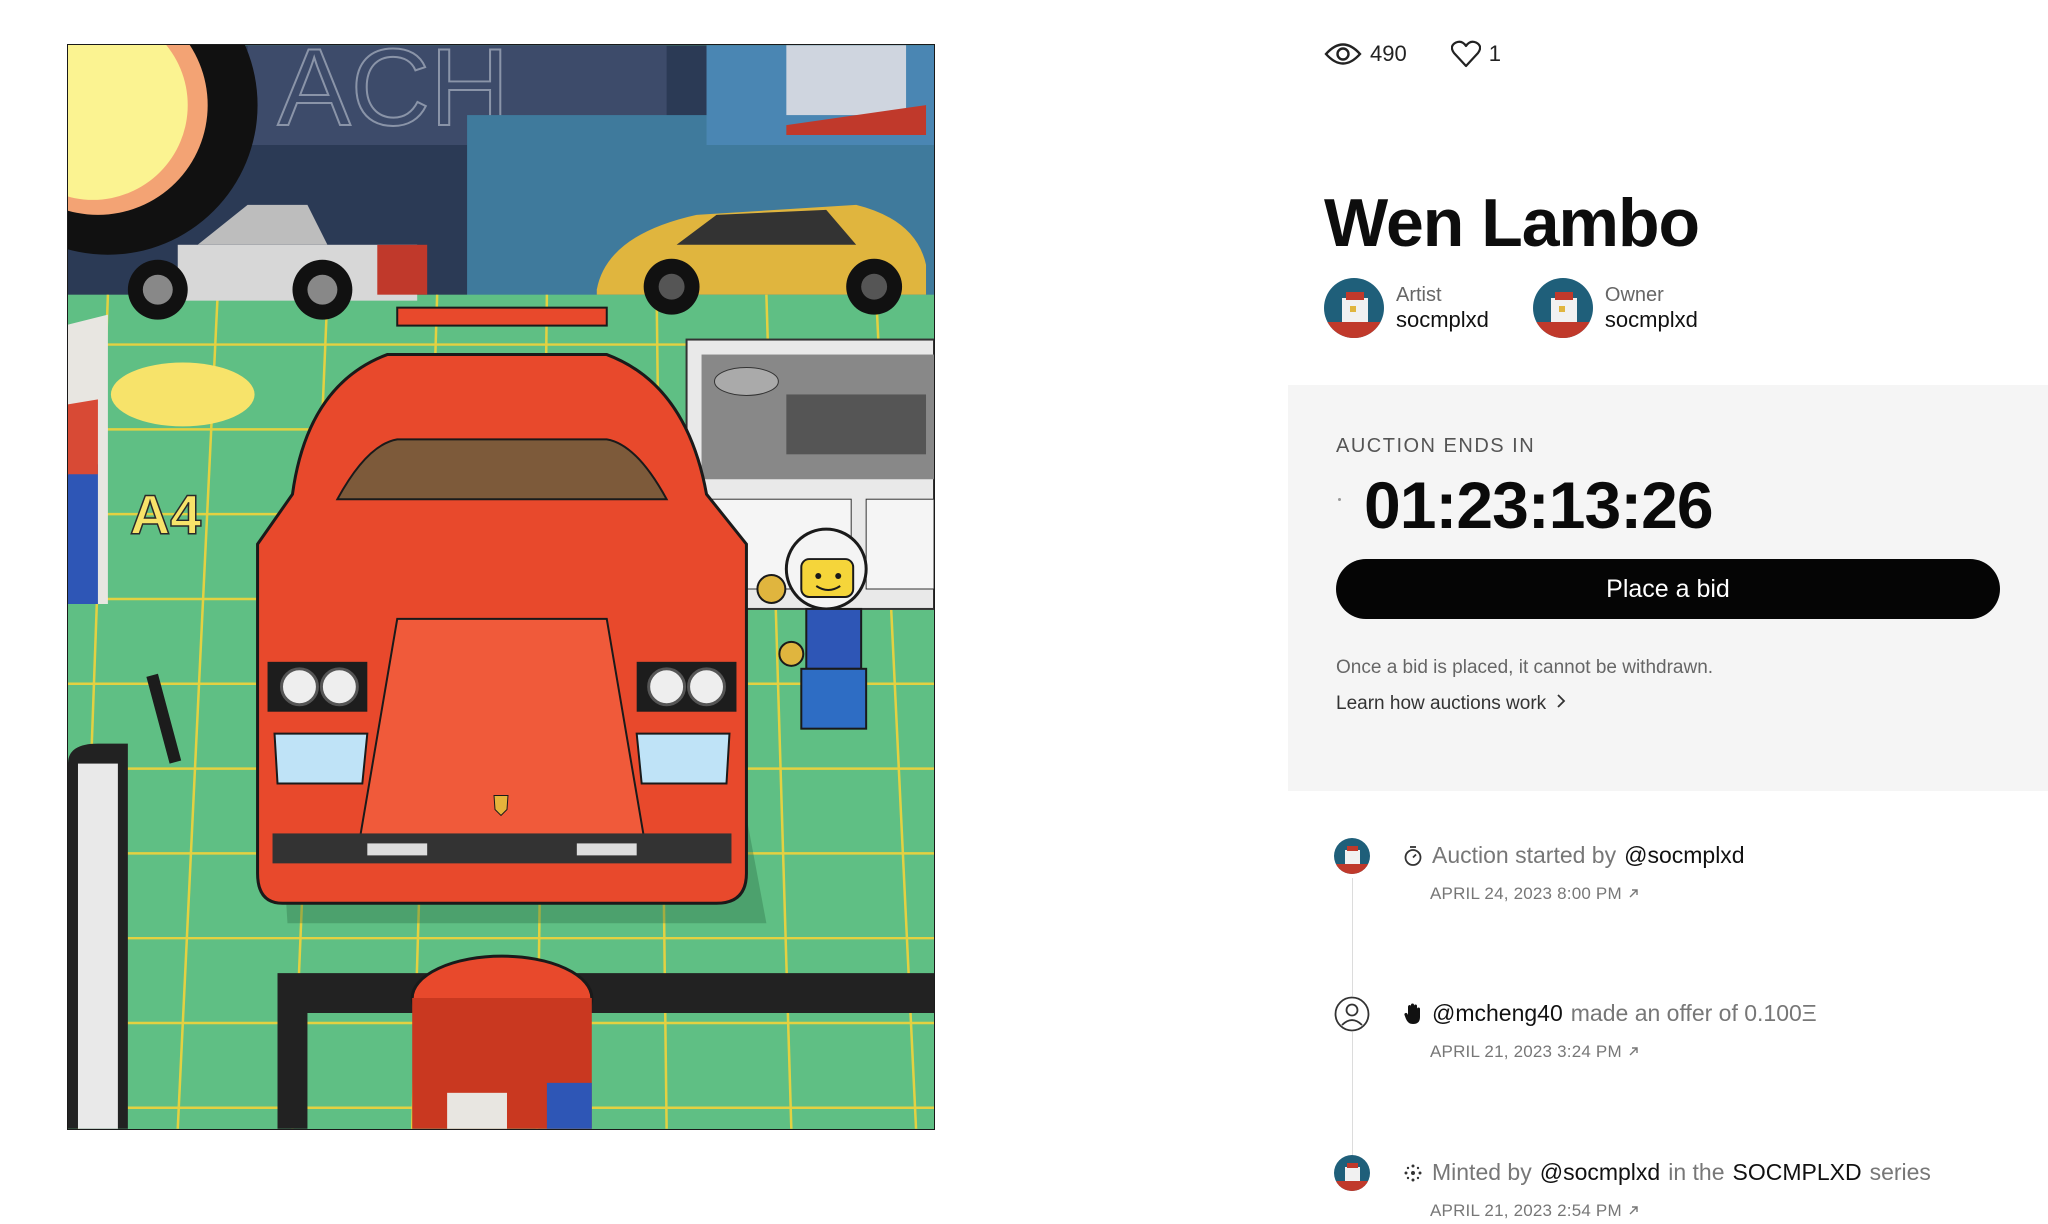 The image size is (2048, 1224). I want to click on people-row: Artist socmplxd Owner socmplxd, so click(1511, 308).